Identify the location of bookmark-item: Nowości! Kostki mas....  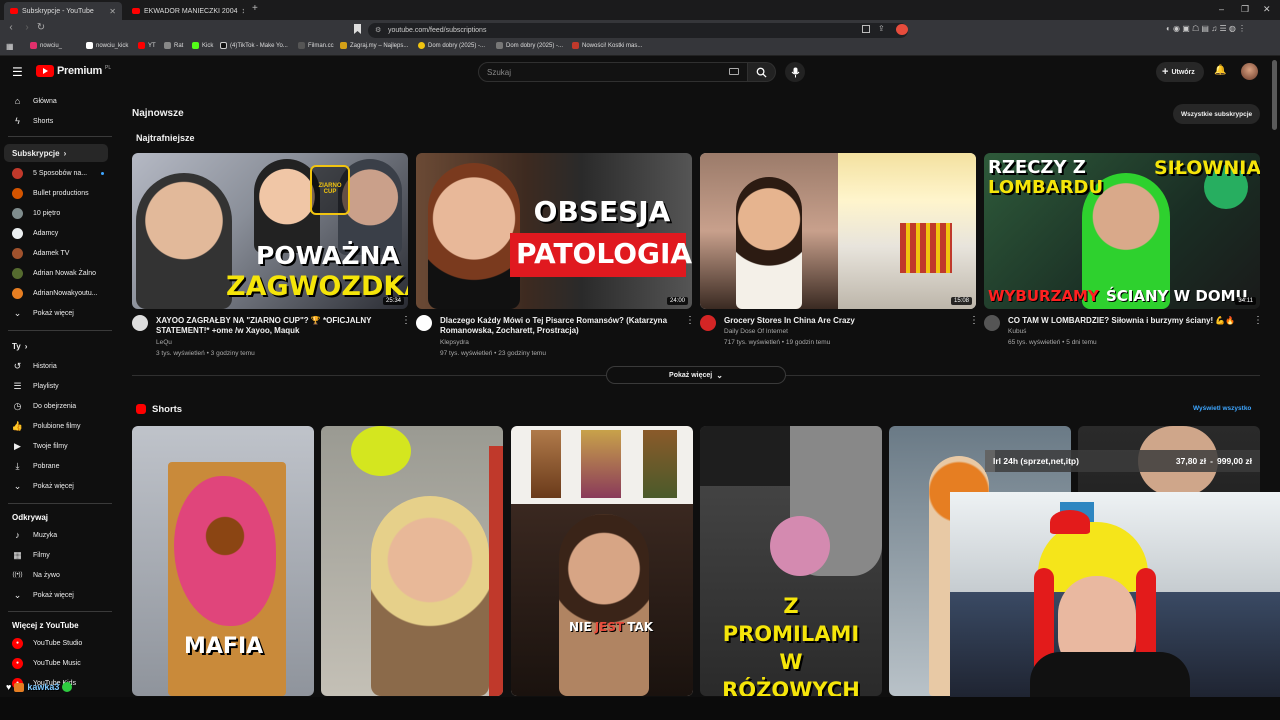
(607, 45).